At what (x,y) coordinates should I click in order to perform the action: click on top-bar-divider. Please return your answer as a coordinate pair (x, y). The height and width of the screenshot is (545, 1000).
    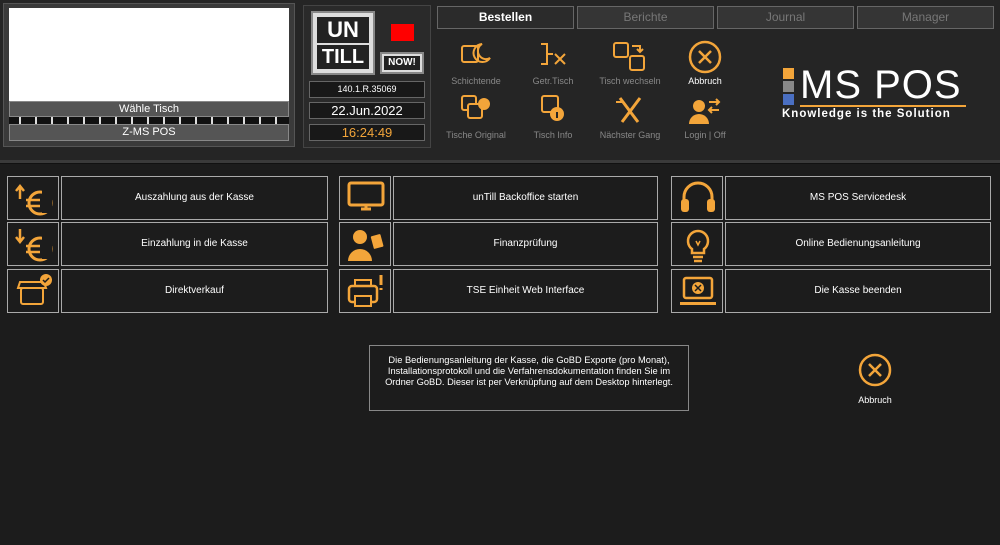
    Looking at the image, I should click on (500, 162).